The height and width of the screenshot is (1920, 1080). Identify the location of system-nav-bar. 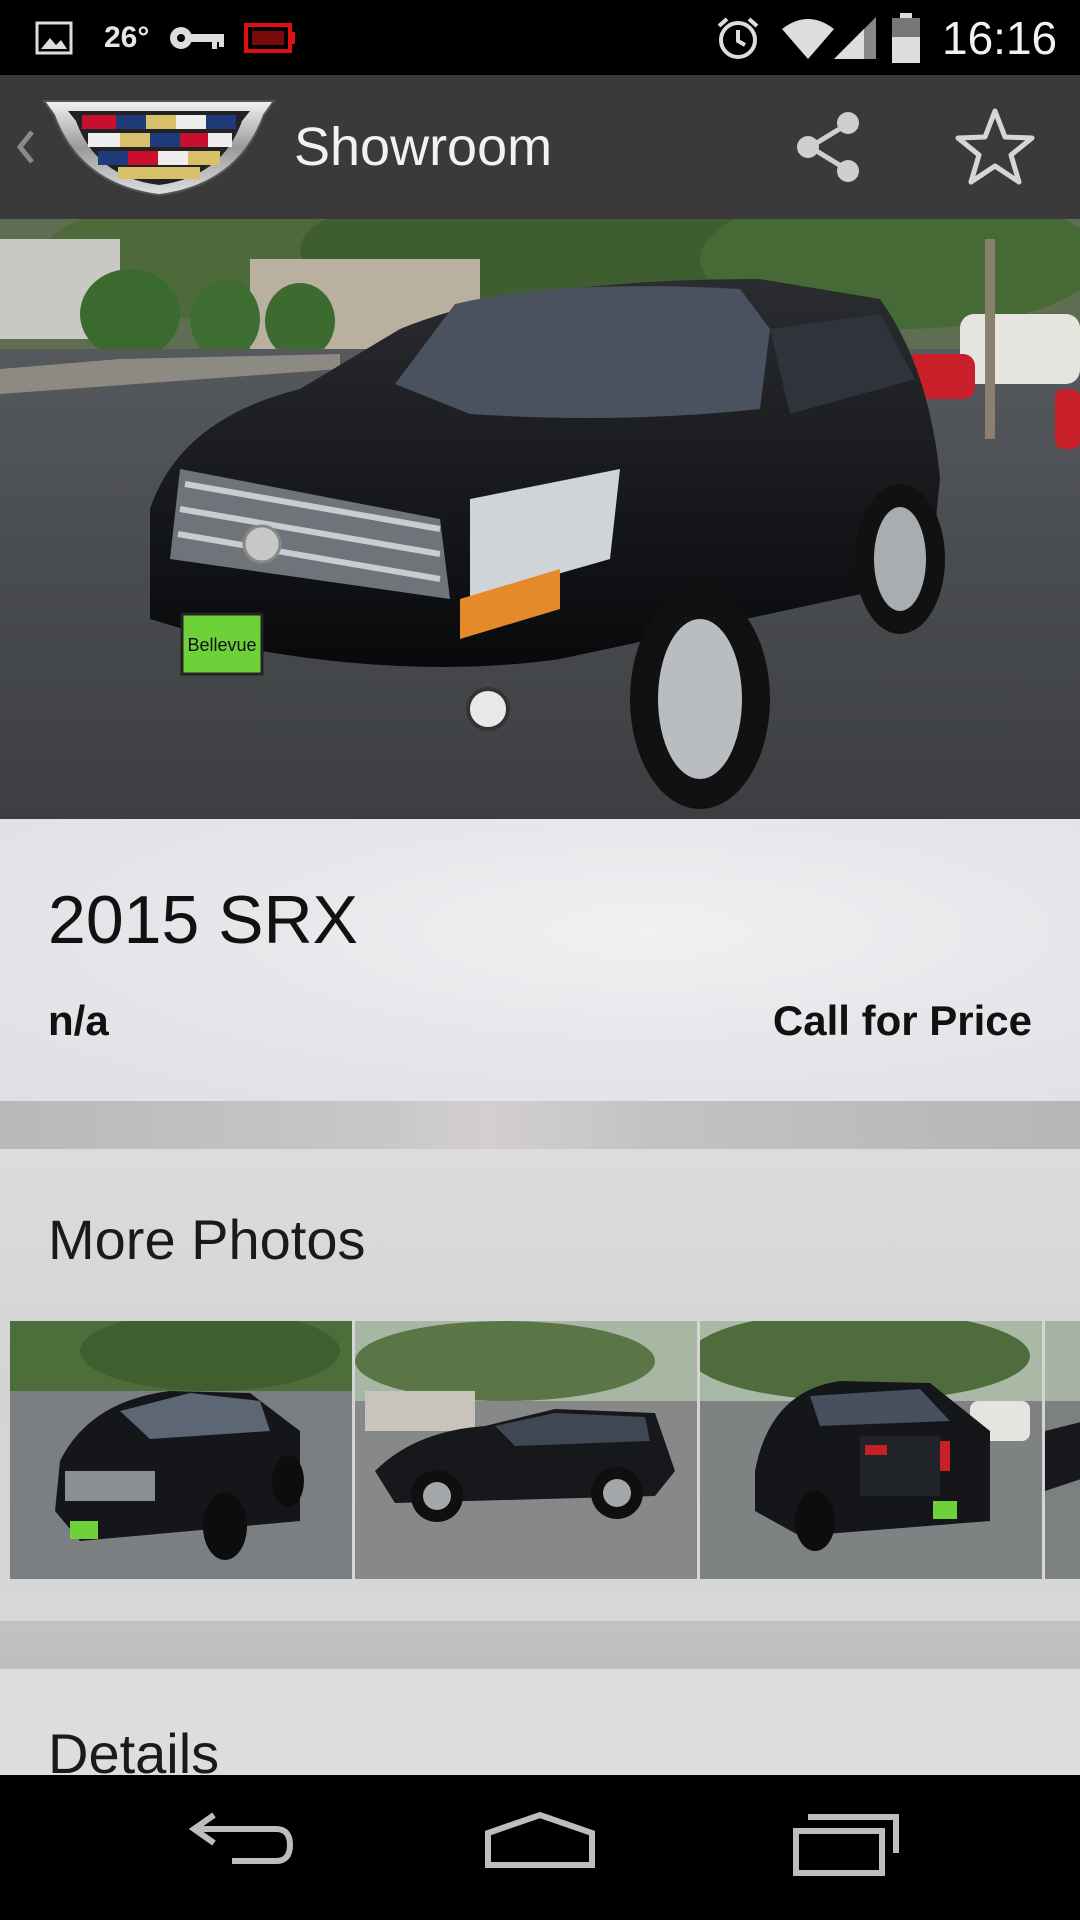
(540, 1847).